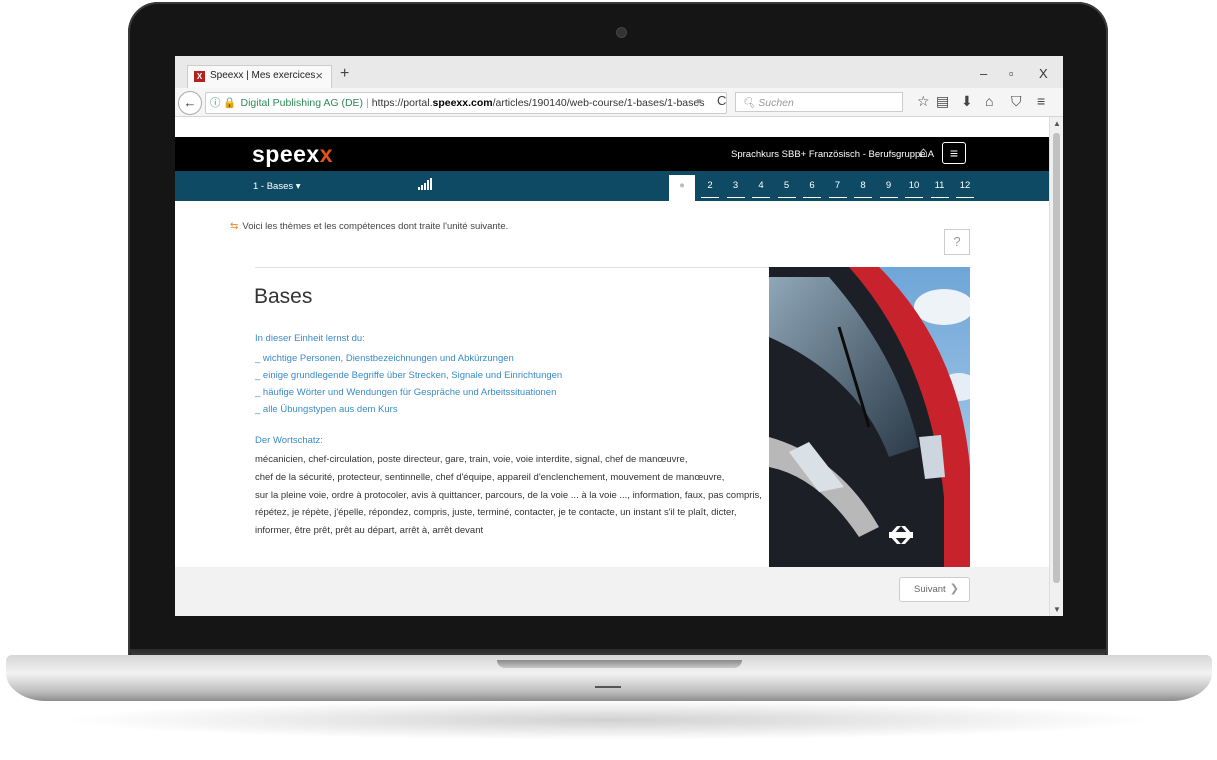  What do you see at coordinates (967, 101) in the screenshot?
I see `download-icon: ⬇` at bounding box center [967, 101].